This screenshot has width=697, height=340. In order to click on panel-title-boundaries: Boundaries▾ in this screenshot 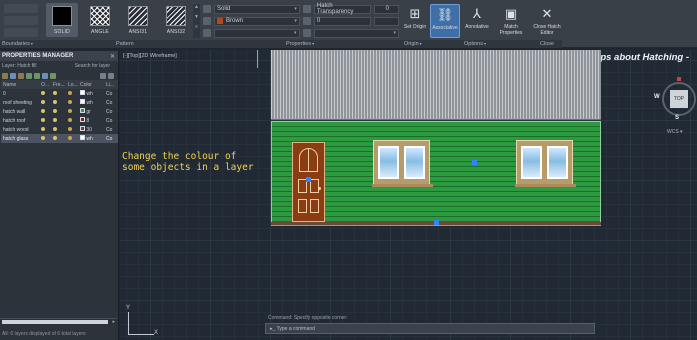, I will do `click(17, 44)`.